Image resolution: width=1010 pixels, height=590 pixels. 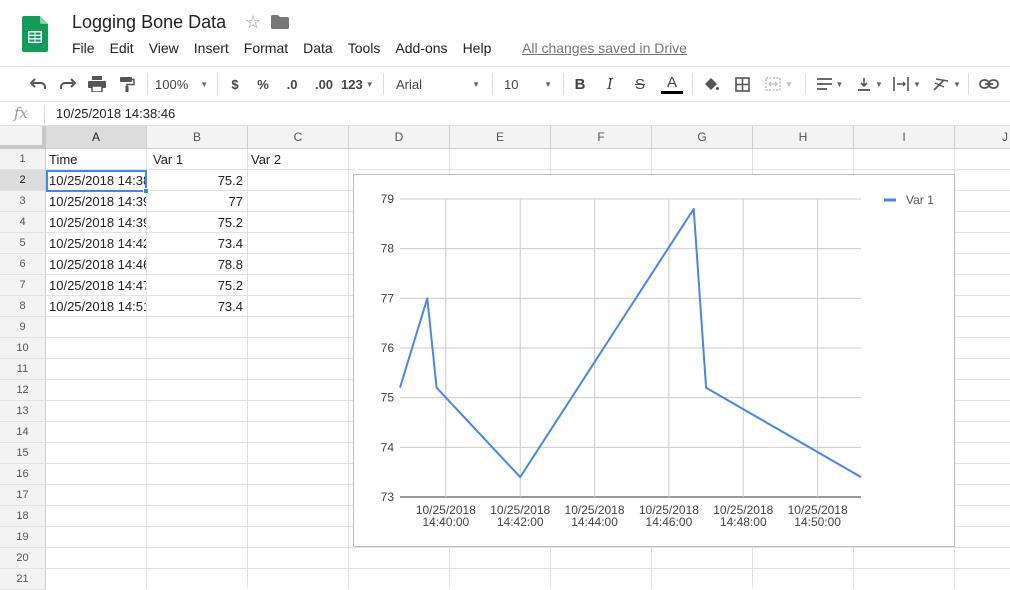 What do you see at coordinates (505, 114) in the screenshot?
I see `formula-bar: fx 10/25/2018 14:38:46` at bounding box center [505, 114].